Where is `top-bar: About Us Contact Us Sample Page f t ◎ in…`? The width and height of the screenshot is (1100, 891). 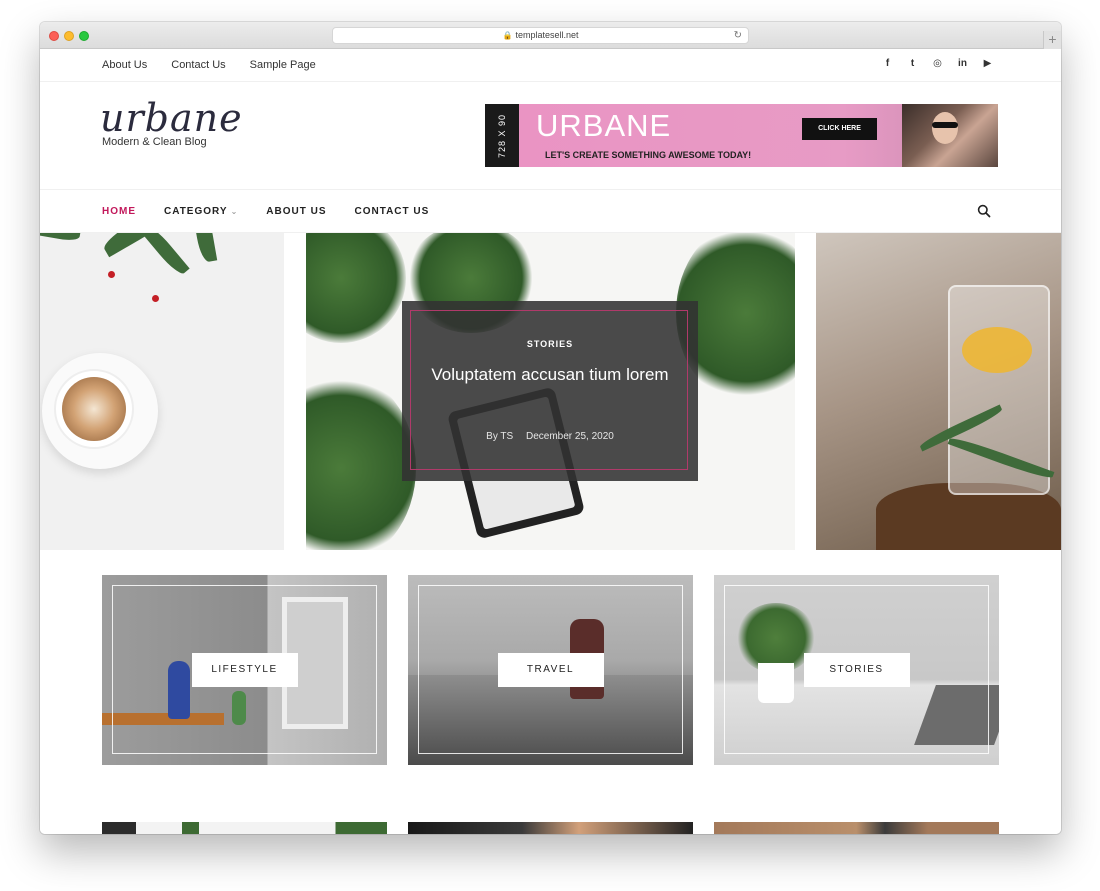
top-bar: About Us Contact Us Sample Page f t ◎ in… is located at coordinates (550, 65).